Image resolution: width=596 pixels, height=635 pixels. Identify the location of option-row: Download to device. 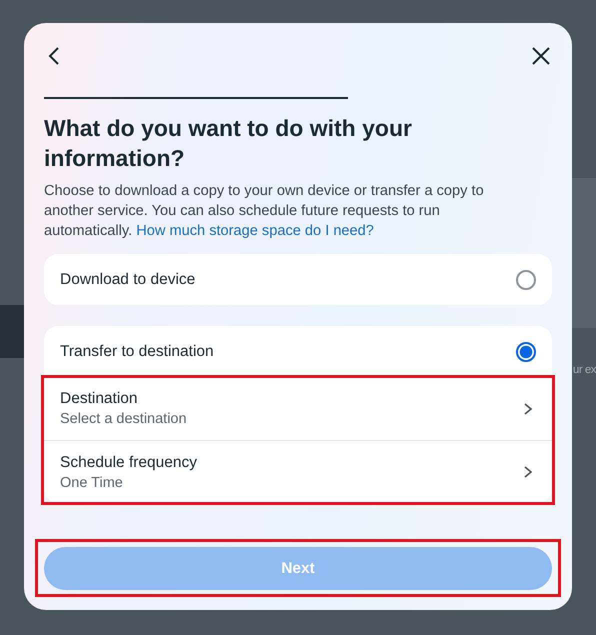
(298, 279).